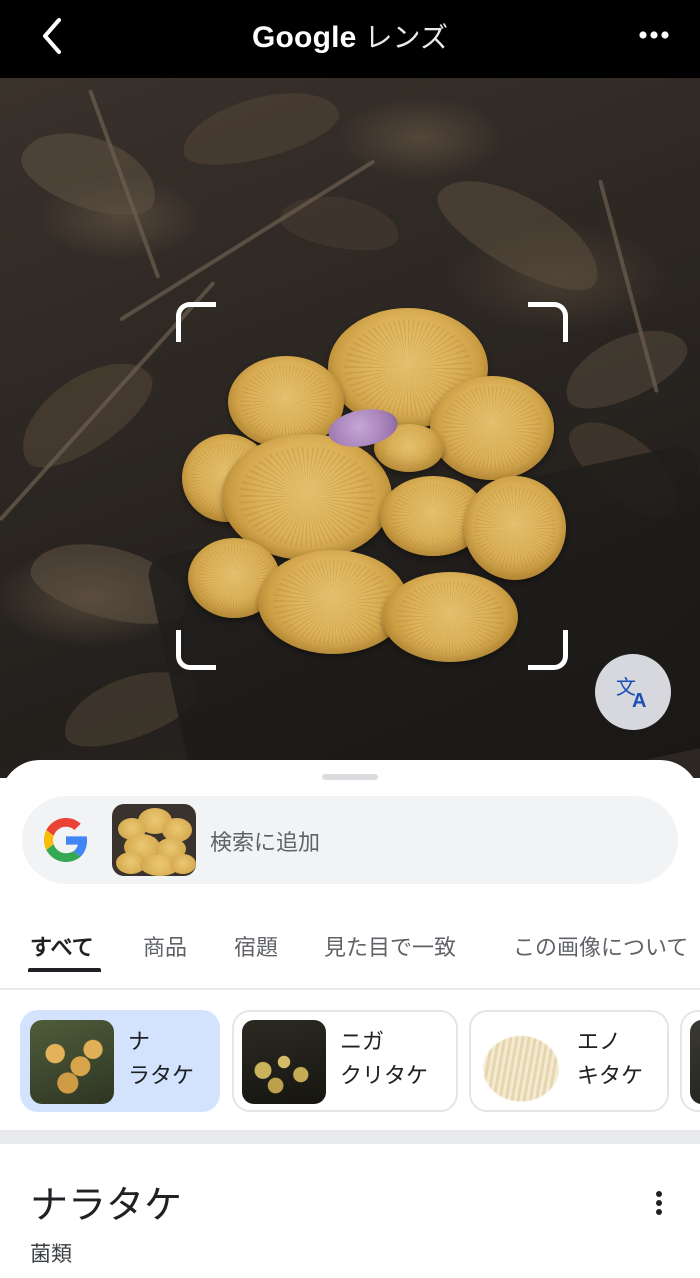  I want to click on chip-label: ナ ラタケ, so click(161, 1060).